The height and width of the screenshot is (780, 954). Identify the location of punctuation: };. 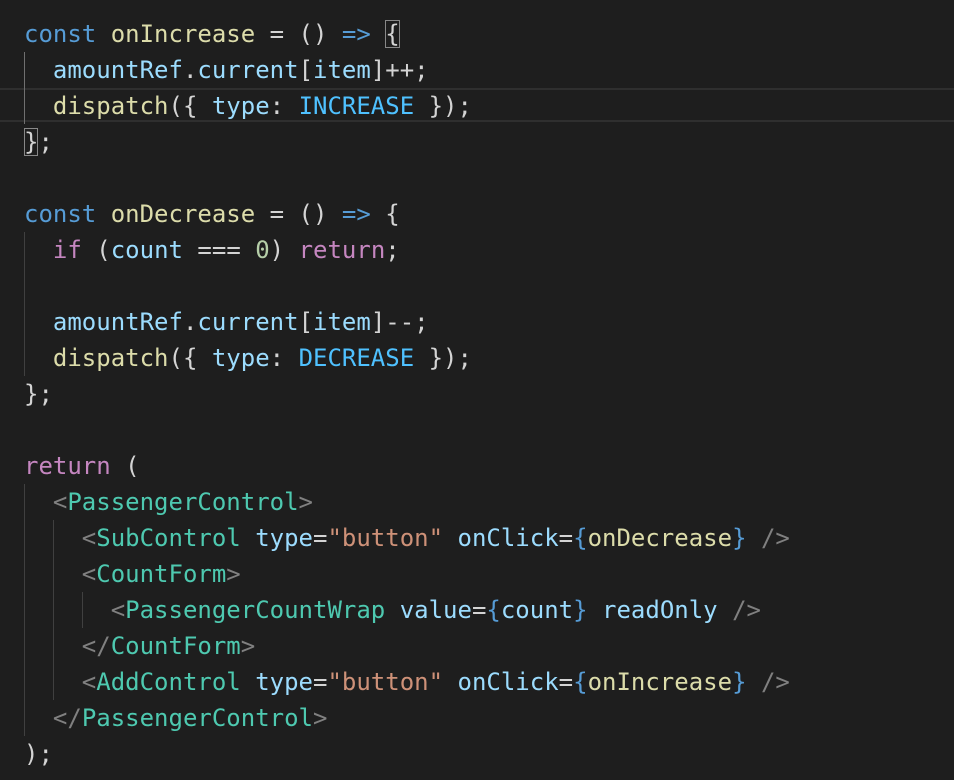
(38, 394).